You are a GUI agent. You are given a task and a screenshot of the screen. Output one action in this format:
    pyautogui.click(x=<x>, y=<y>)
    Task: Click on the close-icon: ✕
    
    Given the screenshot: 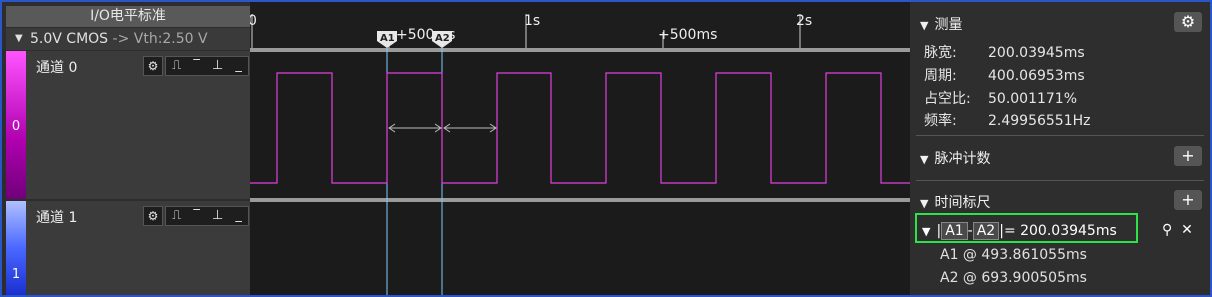 What is the action you would take?
    pyautogui.click(x=1187, y=230)
    